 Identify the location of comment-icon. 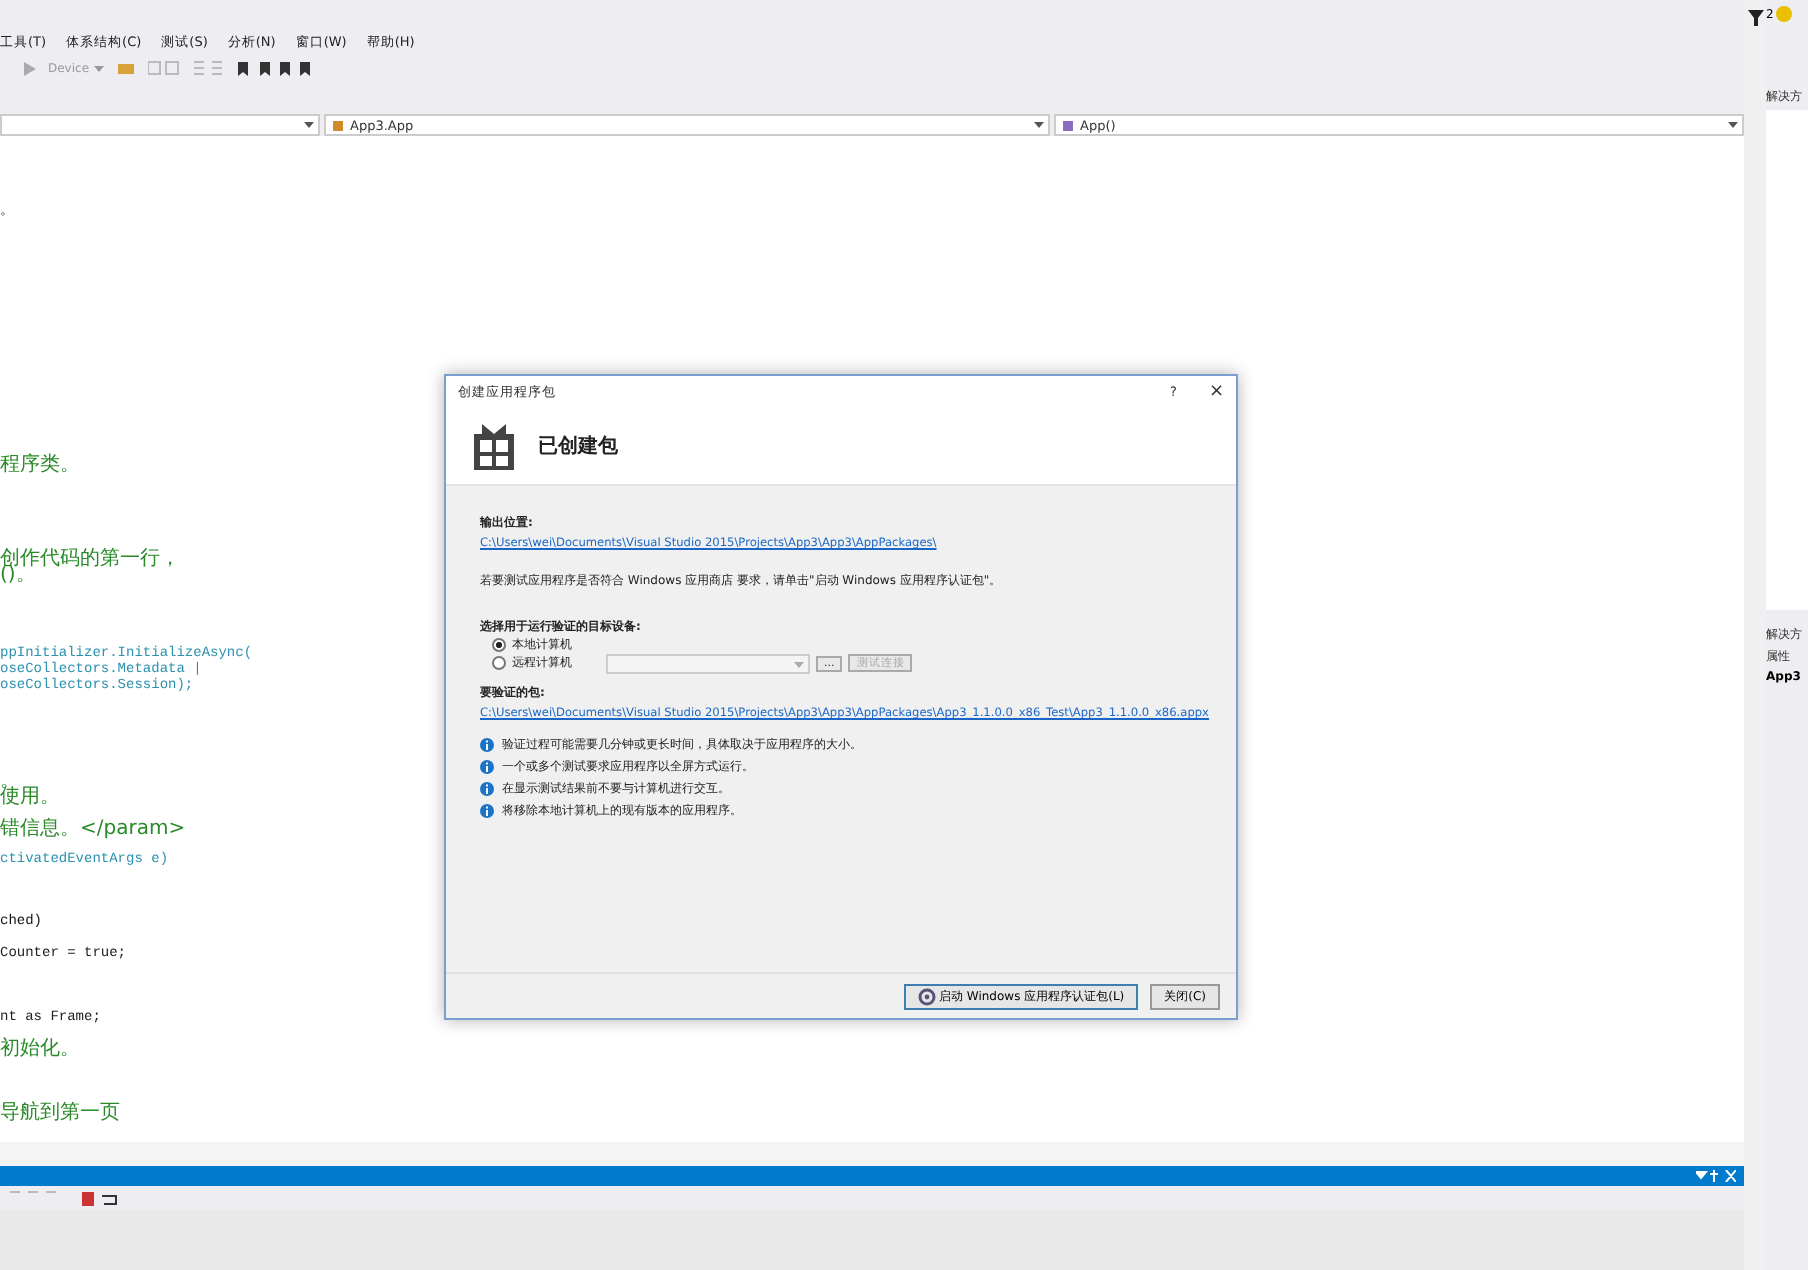
(163, 68).